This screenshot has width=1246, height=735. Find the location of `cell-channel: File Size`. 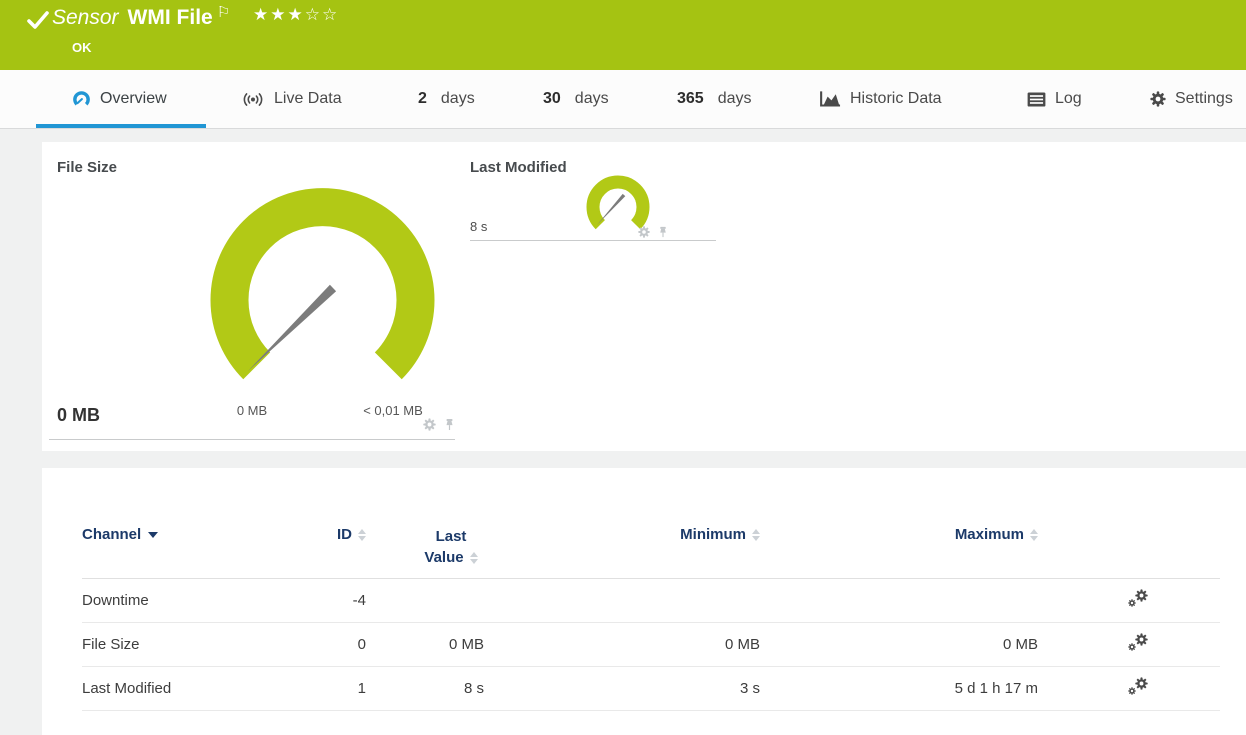

cell-channel: File Size is located at coordinates (111, 644).